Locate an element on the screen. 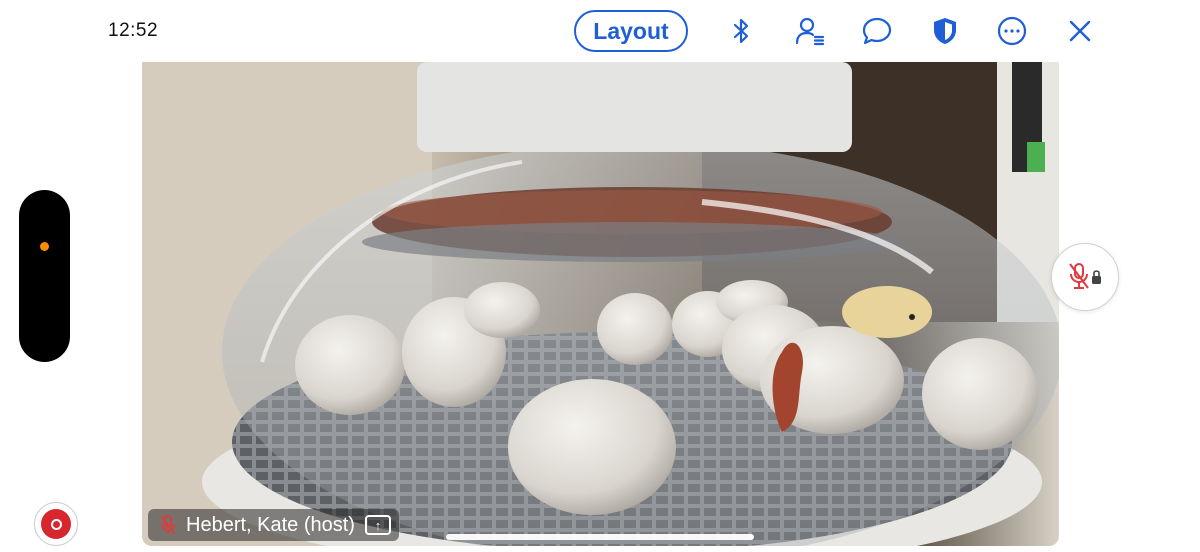 The height and width of the screenshot is (552, 1200). more-icon is located at coordinates (1012, 31).